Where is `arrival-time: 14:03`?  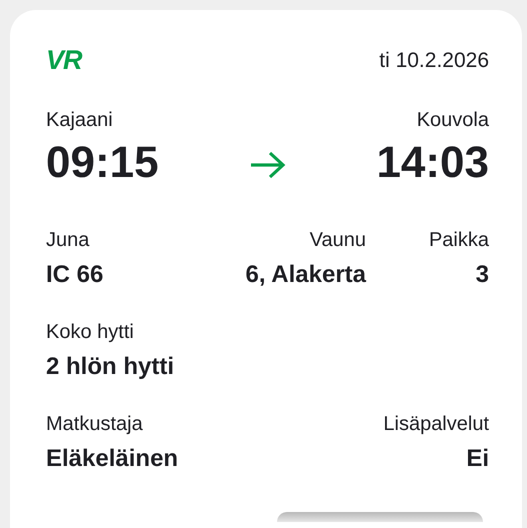
arrival-time: 14:03 is located at coordinates (432, 163).